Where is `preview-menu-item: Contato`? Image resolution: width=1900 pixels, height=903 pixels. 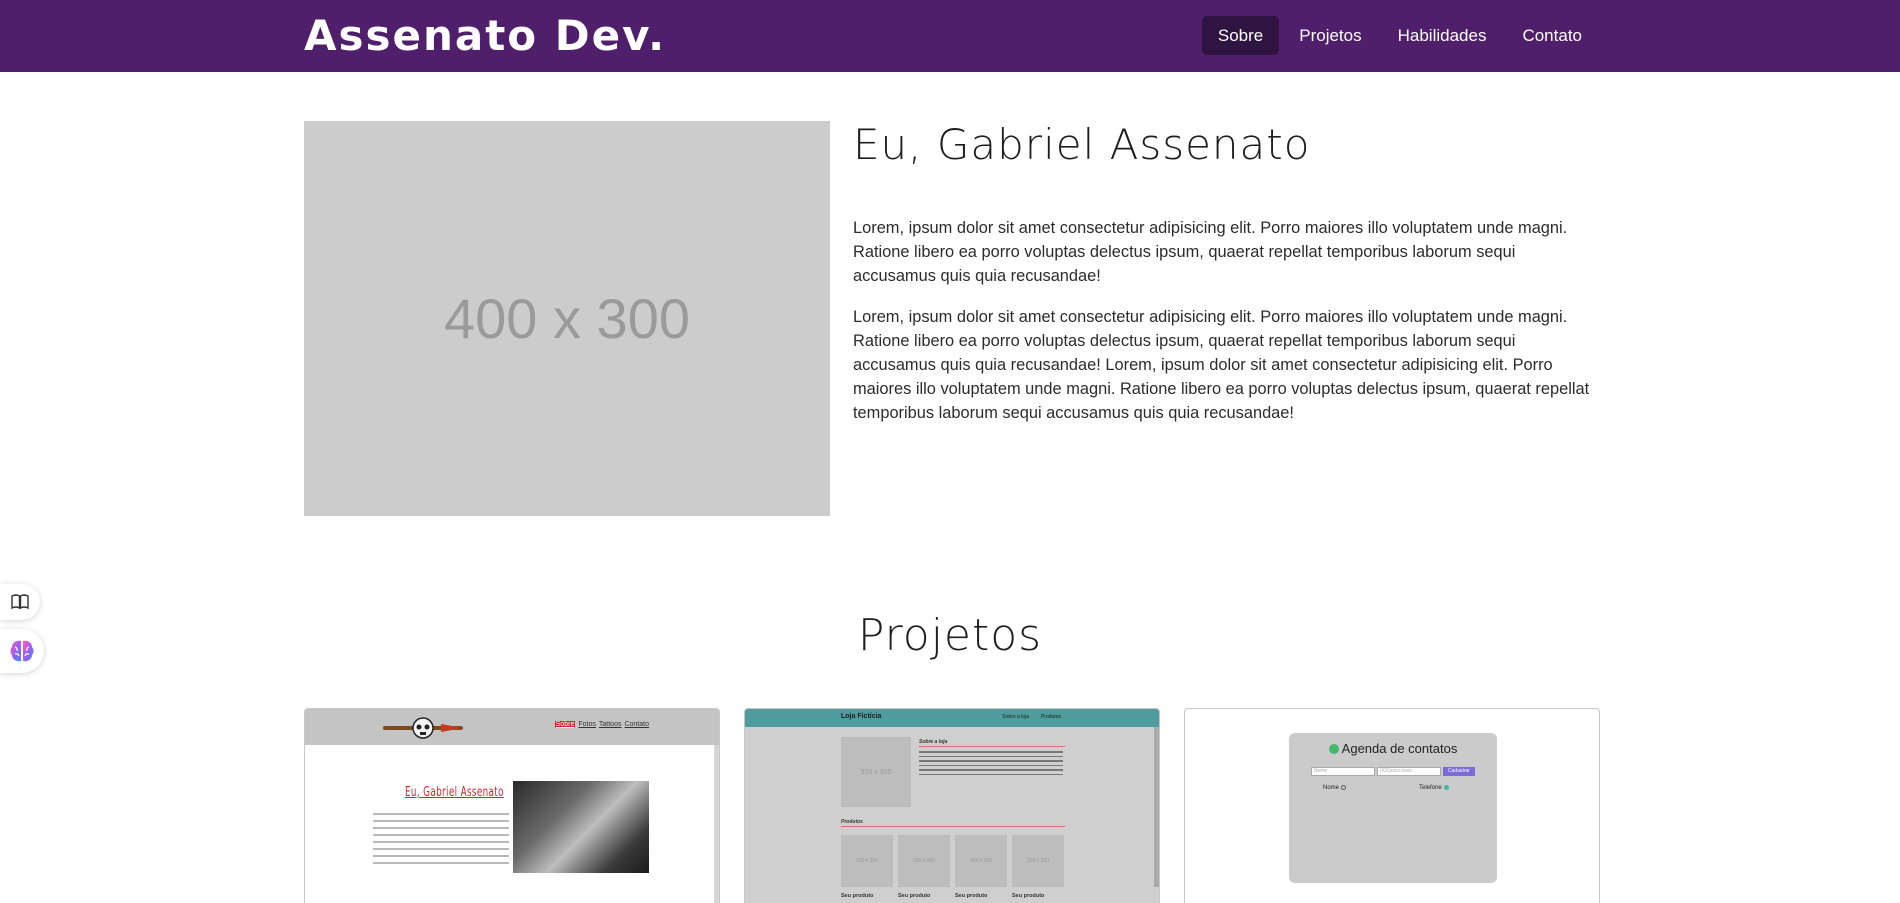 preview-menu-item: Contato is located at coordinates (636, 724).